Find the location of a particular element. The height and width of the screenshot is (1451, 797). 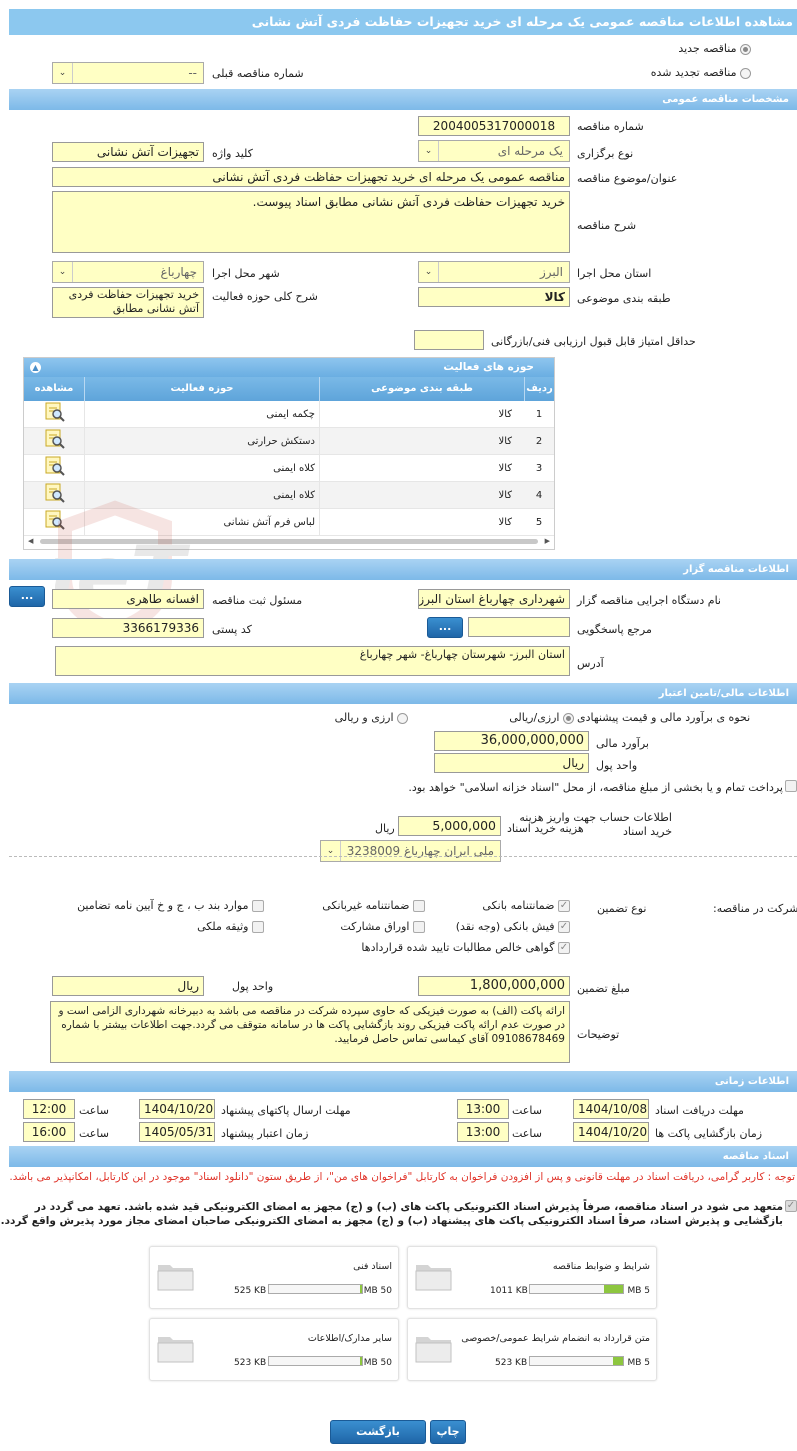

guarantee-amount-field: 1,800,000,000 is located at coordinates (494, 986).